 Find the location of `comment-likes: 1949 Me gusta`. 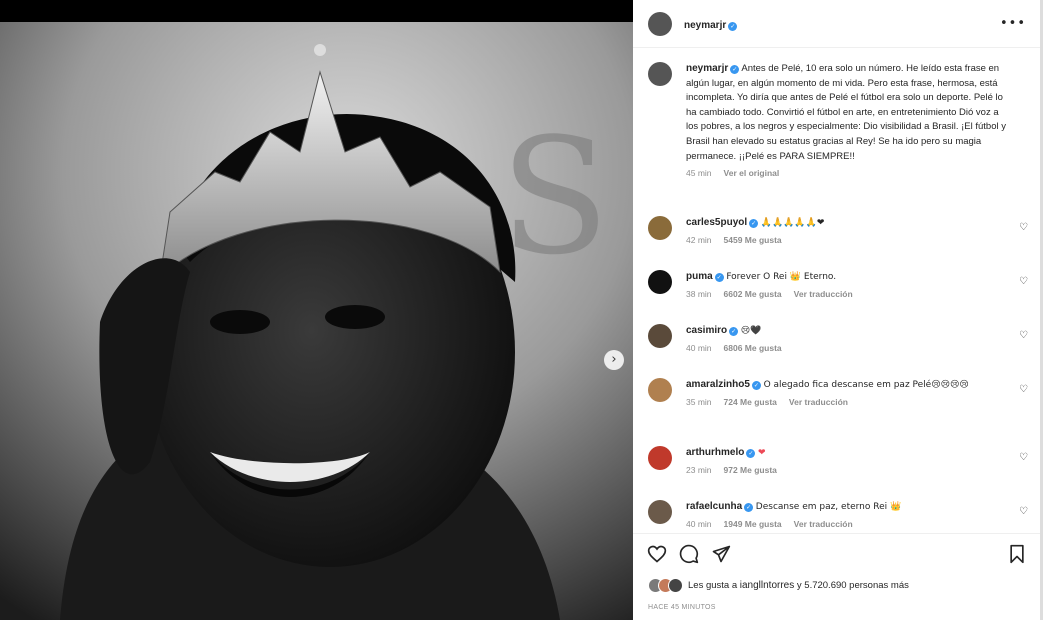

comment-likes: 1949 Me gusta is located at coordinates (753, 524).